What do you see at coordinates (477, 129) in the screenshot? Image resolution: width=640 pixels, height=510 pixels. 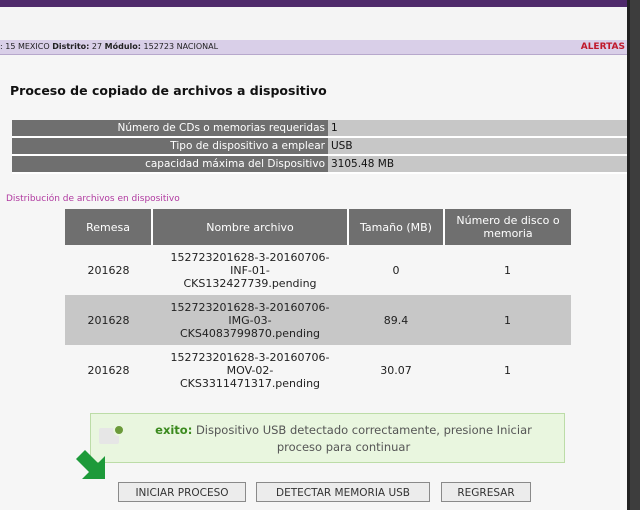 I see `info-value: 1` at bounding box center [477, 129].